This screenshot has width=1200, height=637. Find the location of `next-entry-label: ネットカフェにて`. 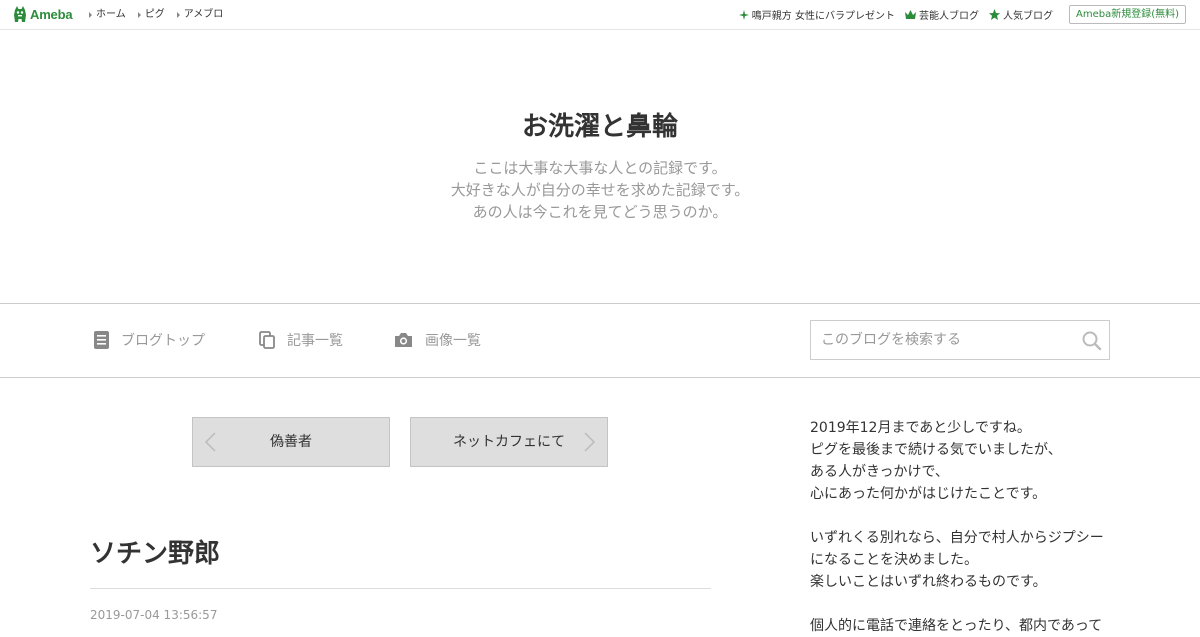

next-entry-label: ネットカフェにて is located at coordinates (509, 442).